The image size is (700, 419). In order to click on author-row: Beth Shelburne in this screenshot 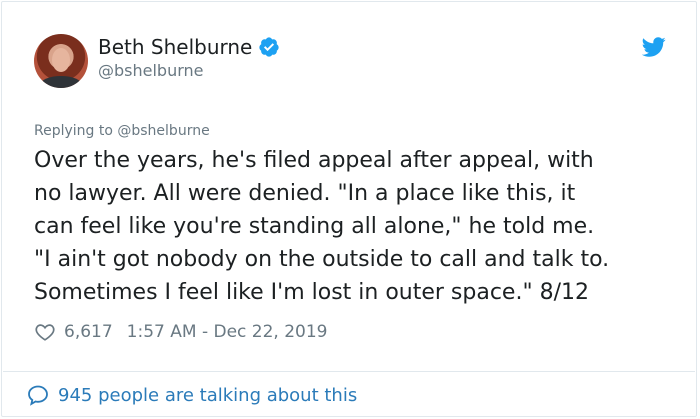, I will do `click(189, 47)`.